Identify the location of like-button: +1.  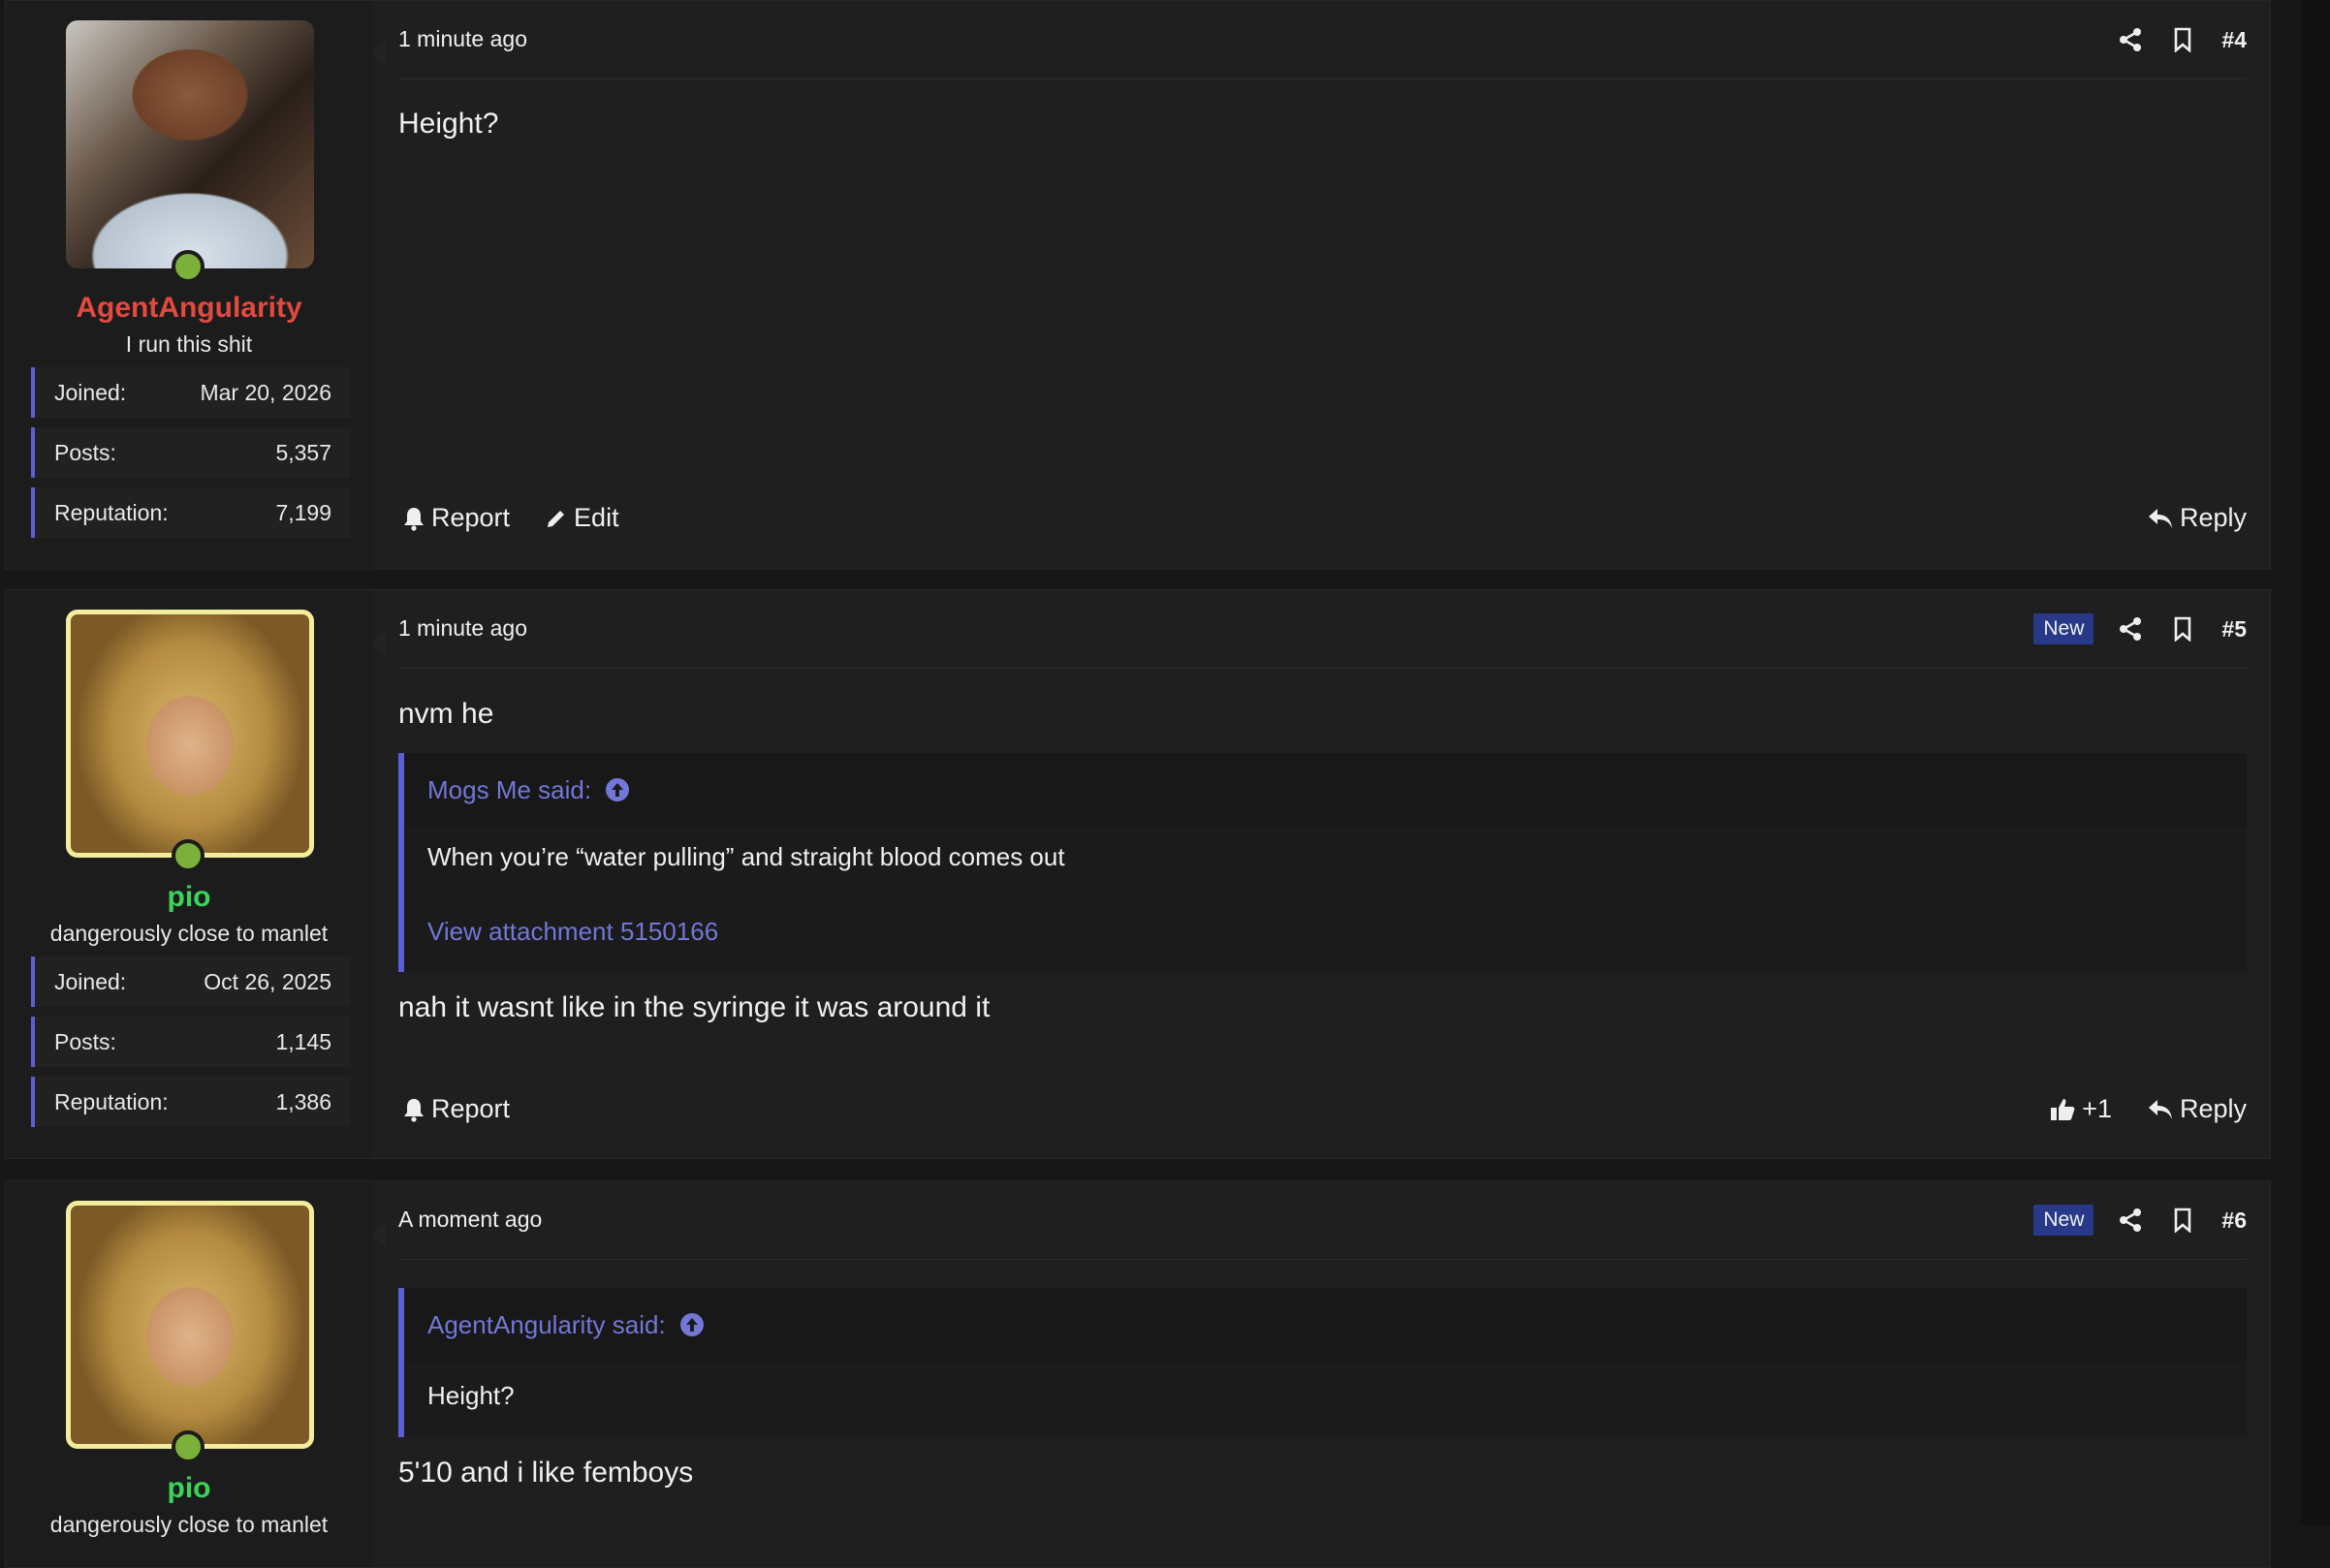
(2081, 1109).